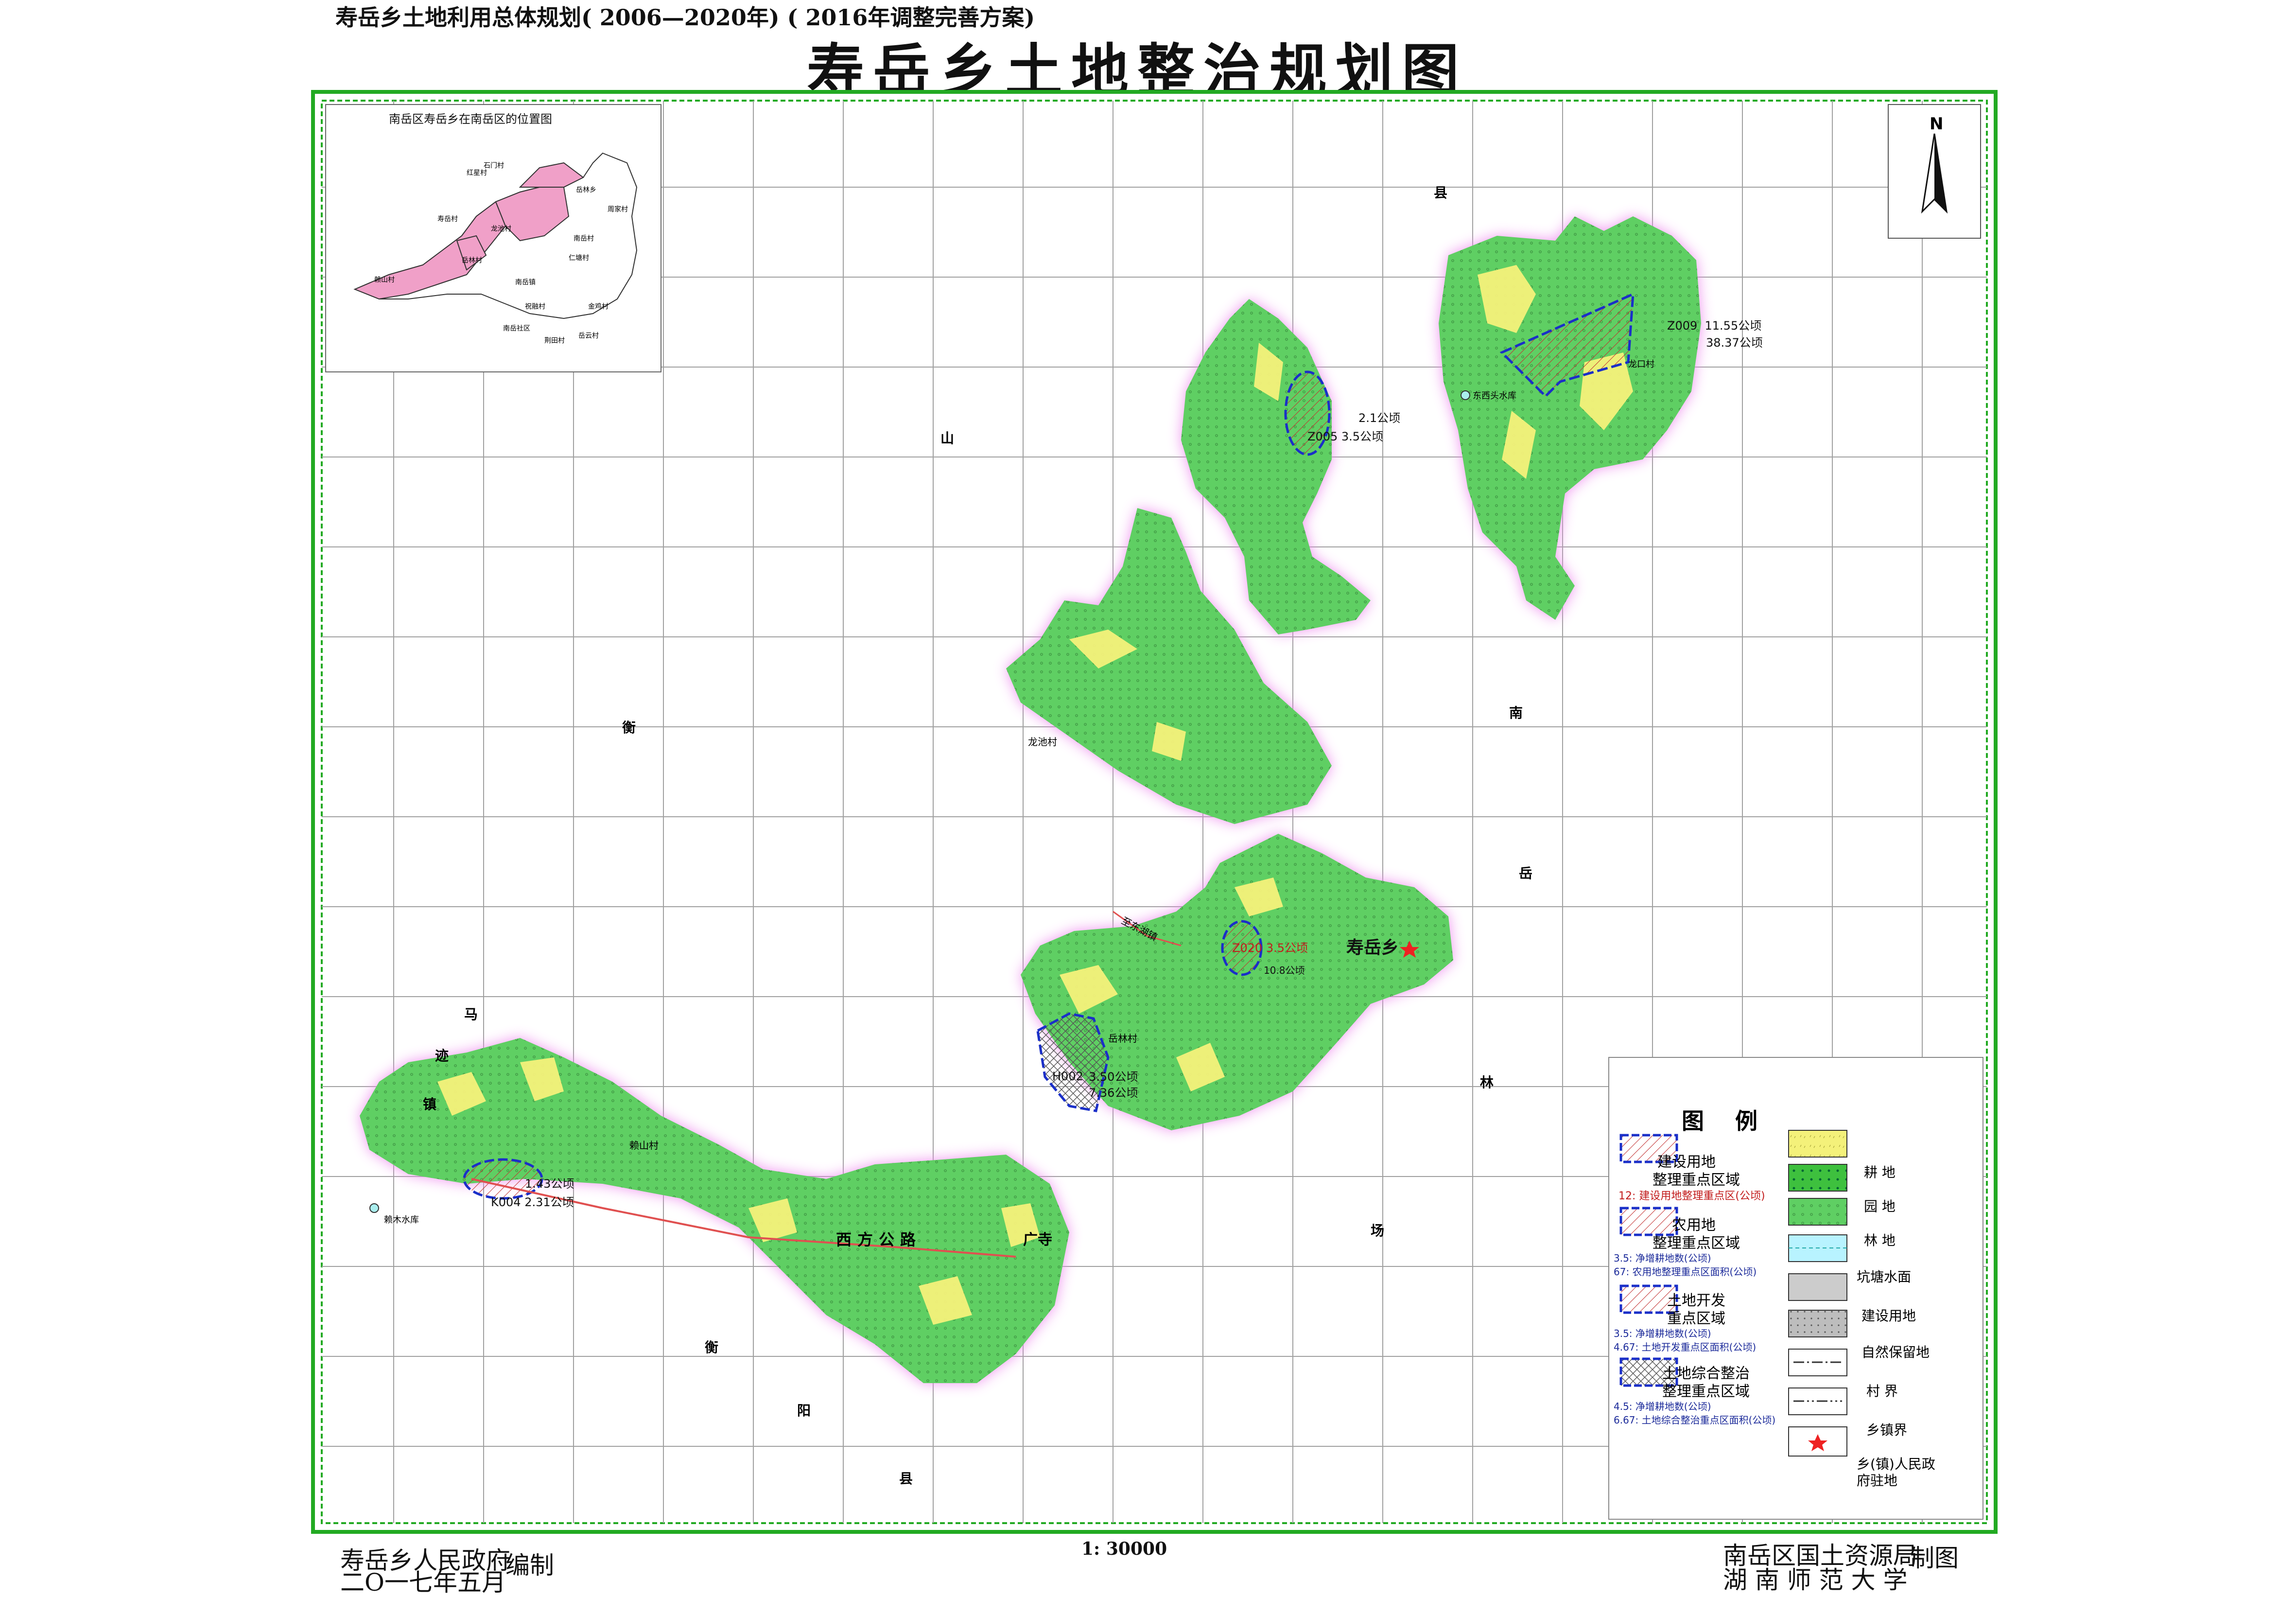 The height and width of the screenshot is (1598, 2296). What do you see at coordinates (1526, 873) in the screenshot?
I see `county-label: 岳` at bounding box center [1526, 873].